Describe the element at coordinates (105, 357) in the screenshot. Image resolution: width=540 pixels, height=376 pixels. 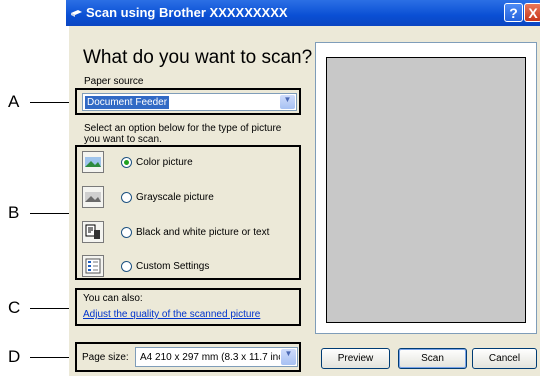
I see `page-size-label: Page size:` at that location.